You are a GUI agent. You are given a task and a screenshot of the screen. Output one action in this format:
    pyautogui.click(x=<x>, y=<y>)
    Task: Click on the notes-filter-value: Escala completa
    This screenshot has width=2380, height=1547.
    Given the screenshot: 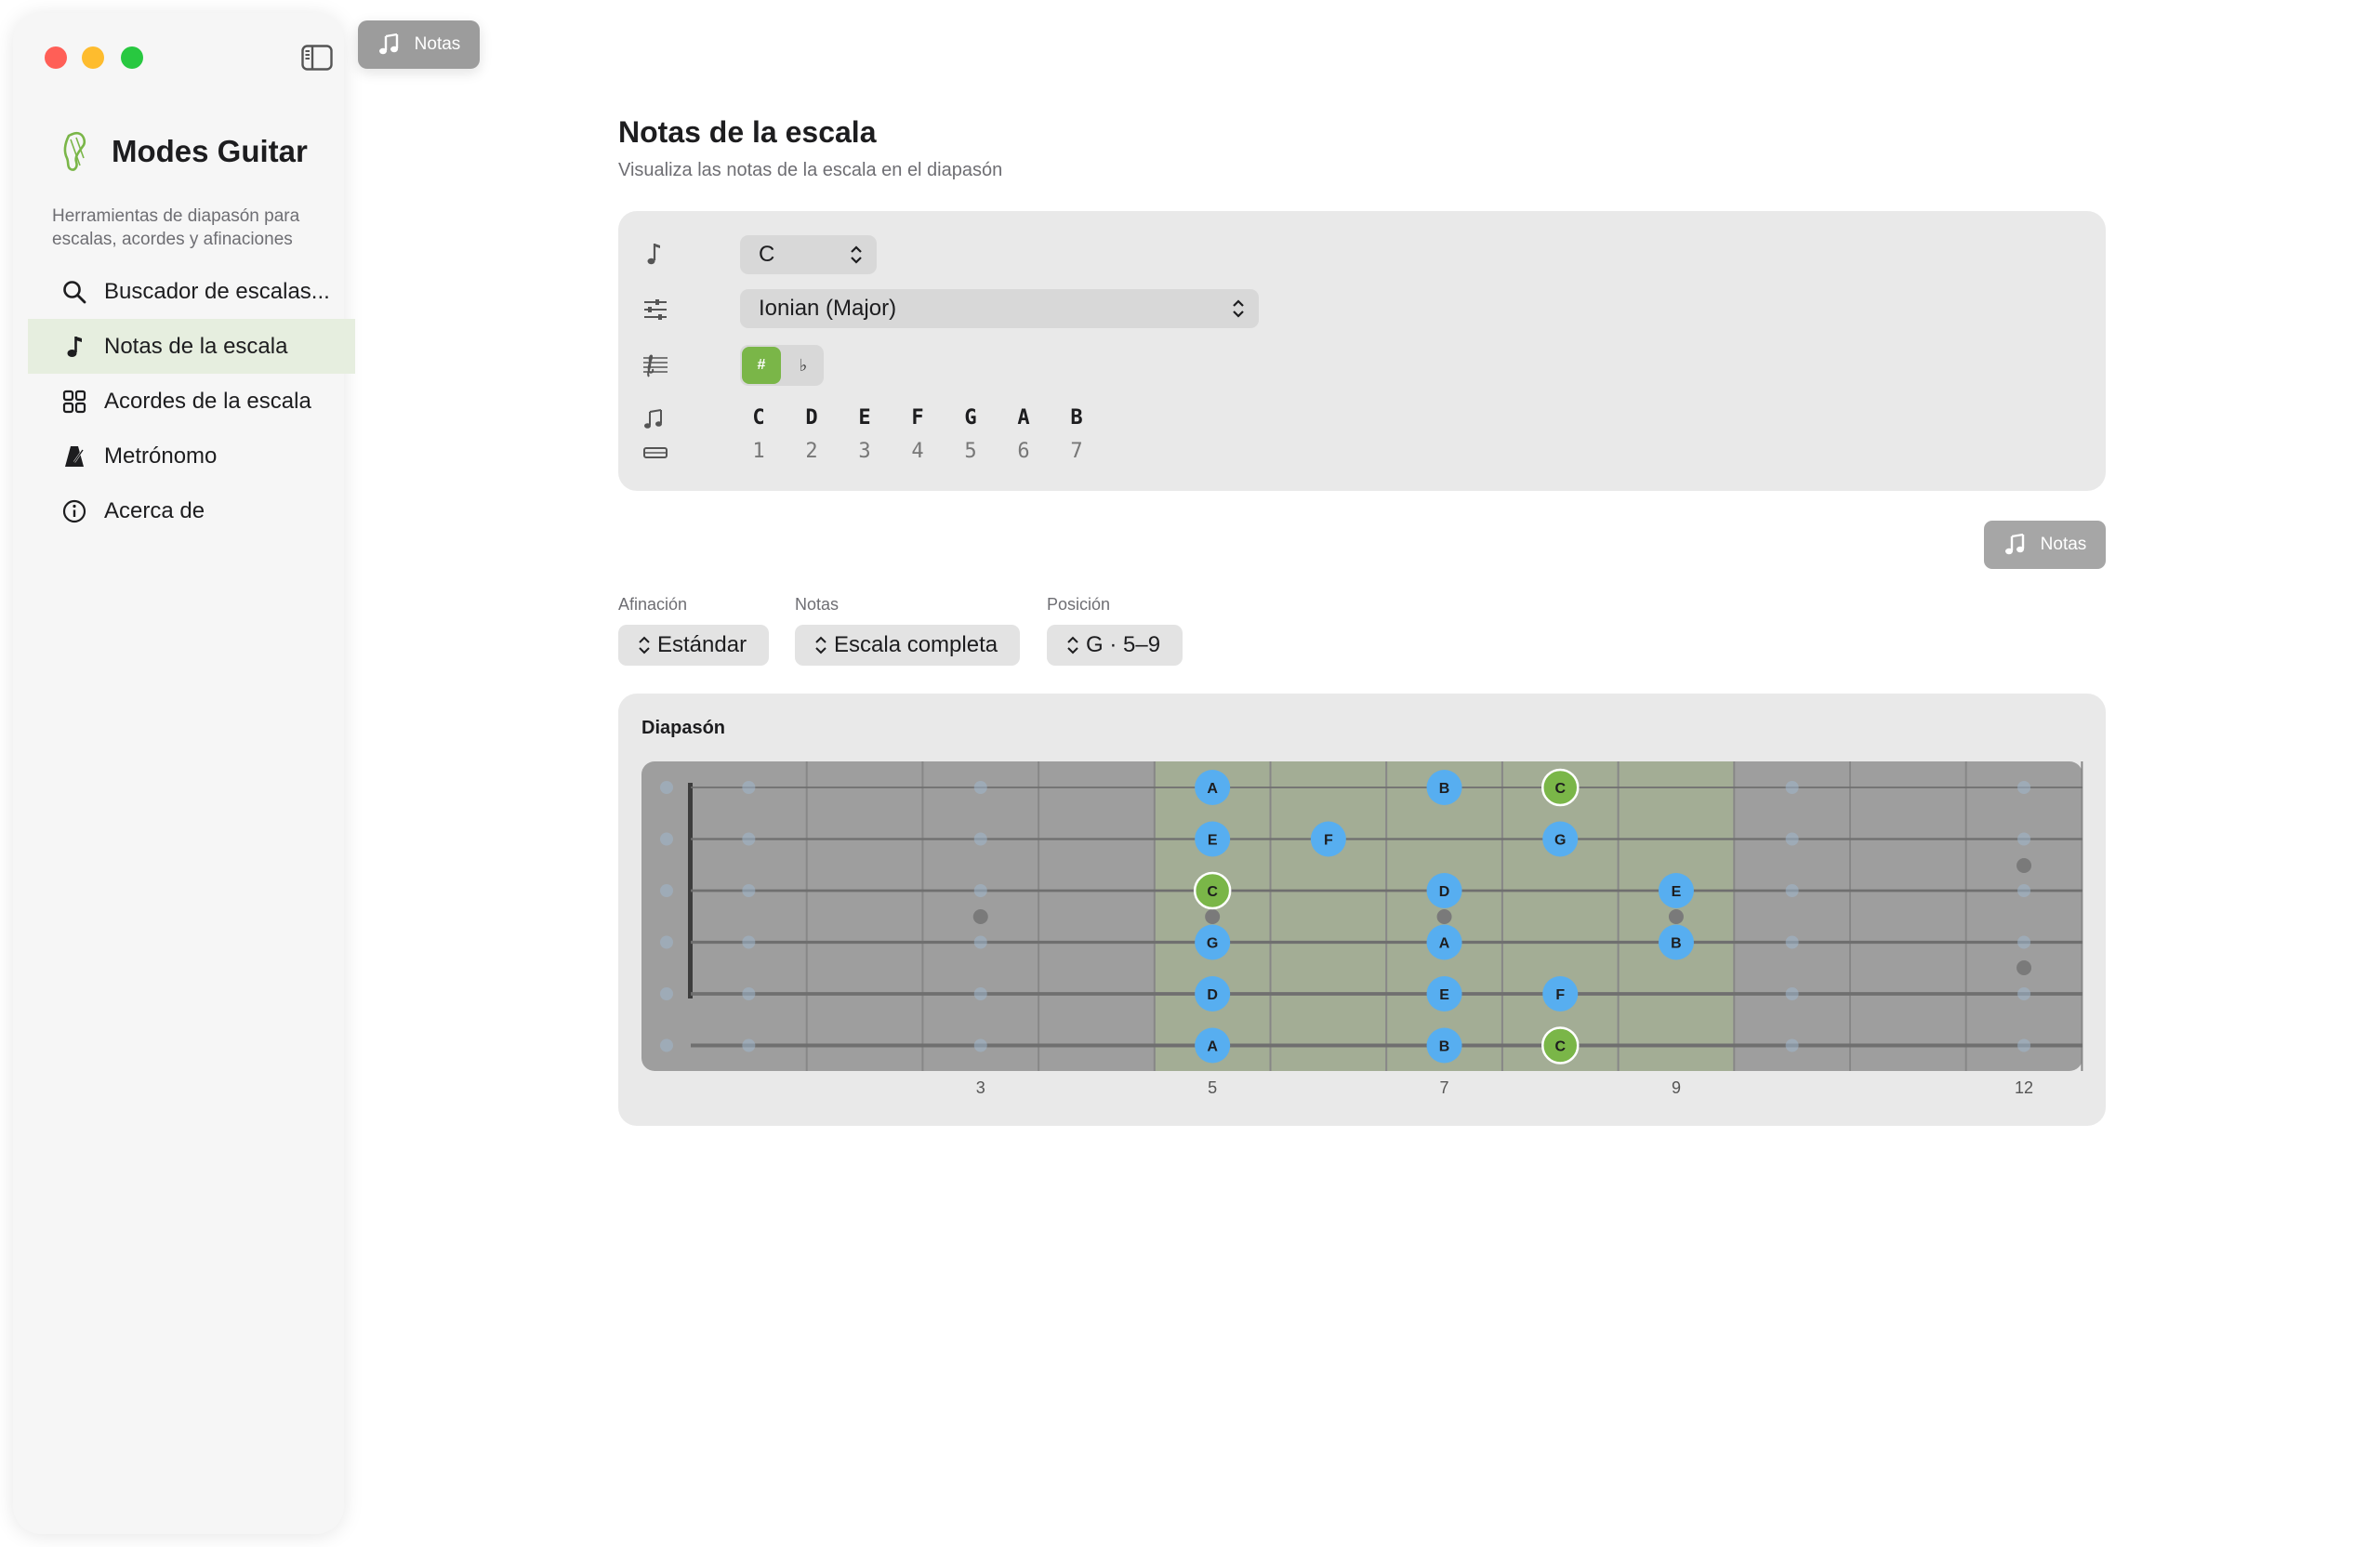 What is the action you would take?
    pyautogui.click(x=916, y=644)
    